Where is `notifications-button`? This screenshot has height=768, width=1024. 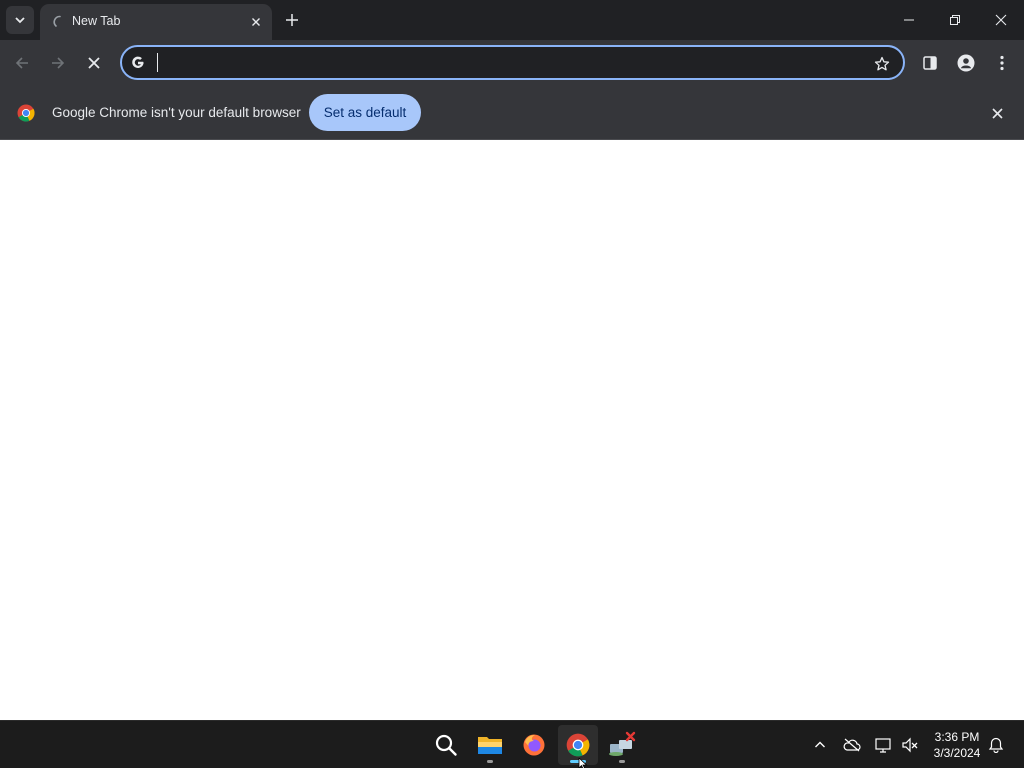
notifications-button is located at coordinates (996, 745).